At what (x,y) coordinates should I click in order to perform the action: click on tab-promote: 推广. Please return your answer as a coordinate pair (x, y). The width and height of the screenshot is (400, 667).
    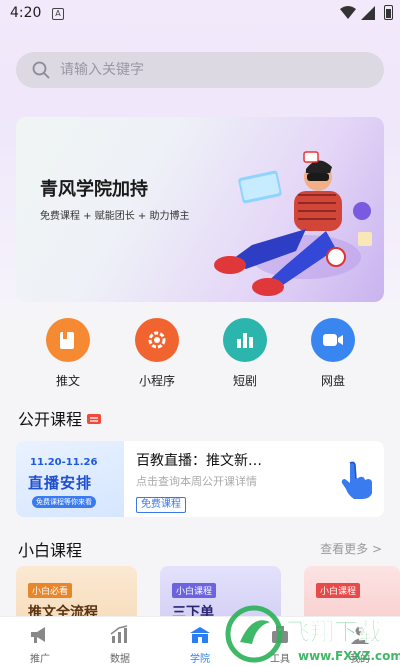
    Looking at the image, I should click on (40, 642).